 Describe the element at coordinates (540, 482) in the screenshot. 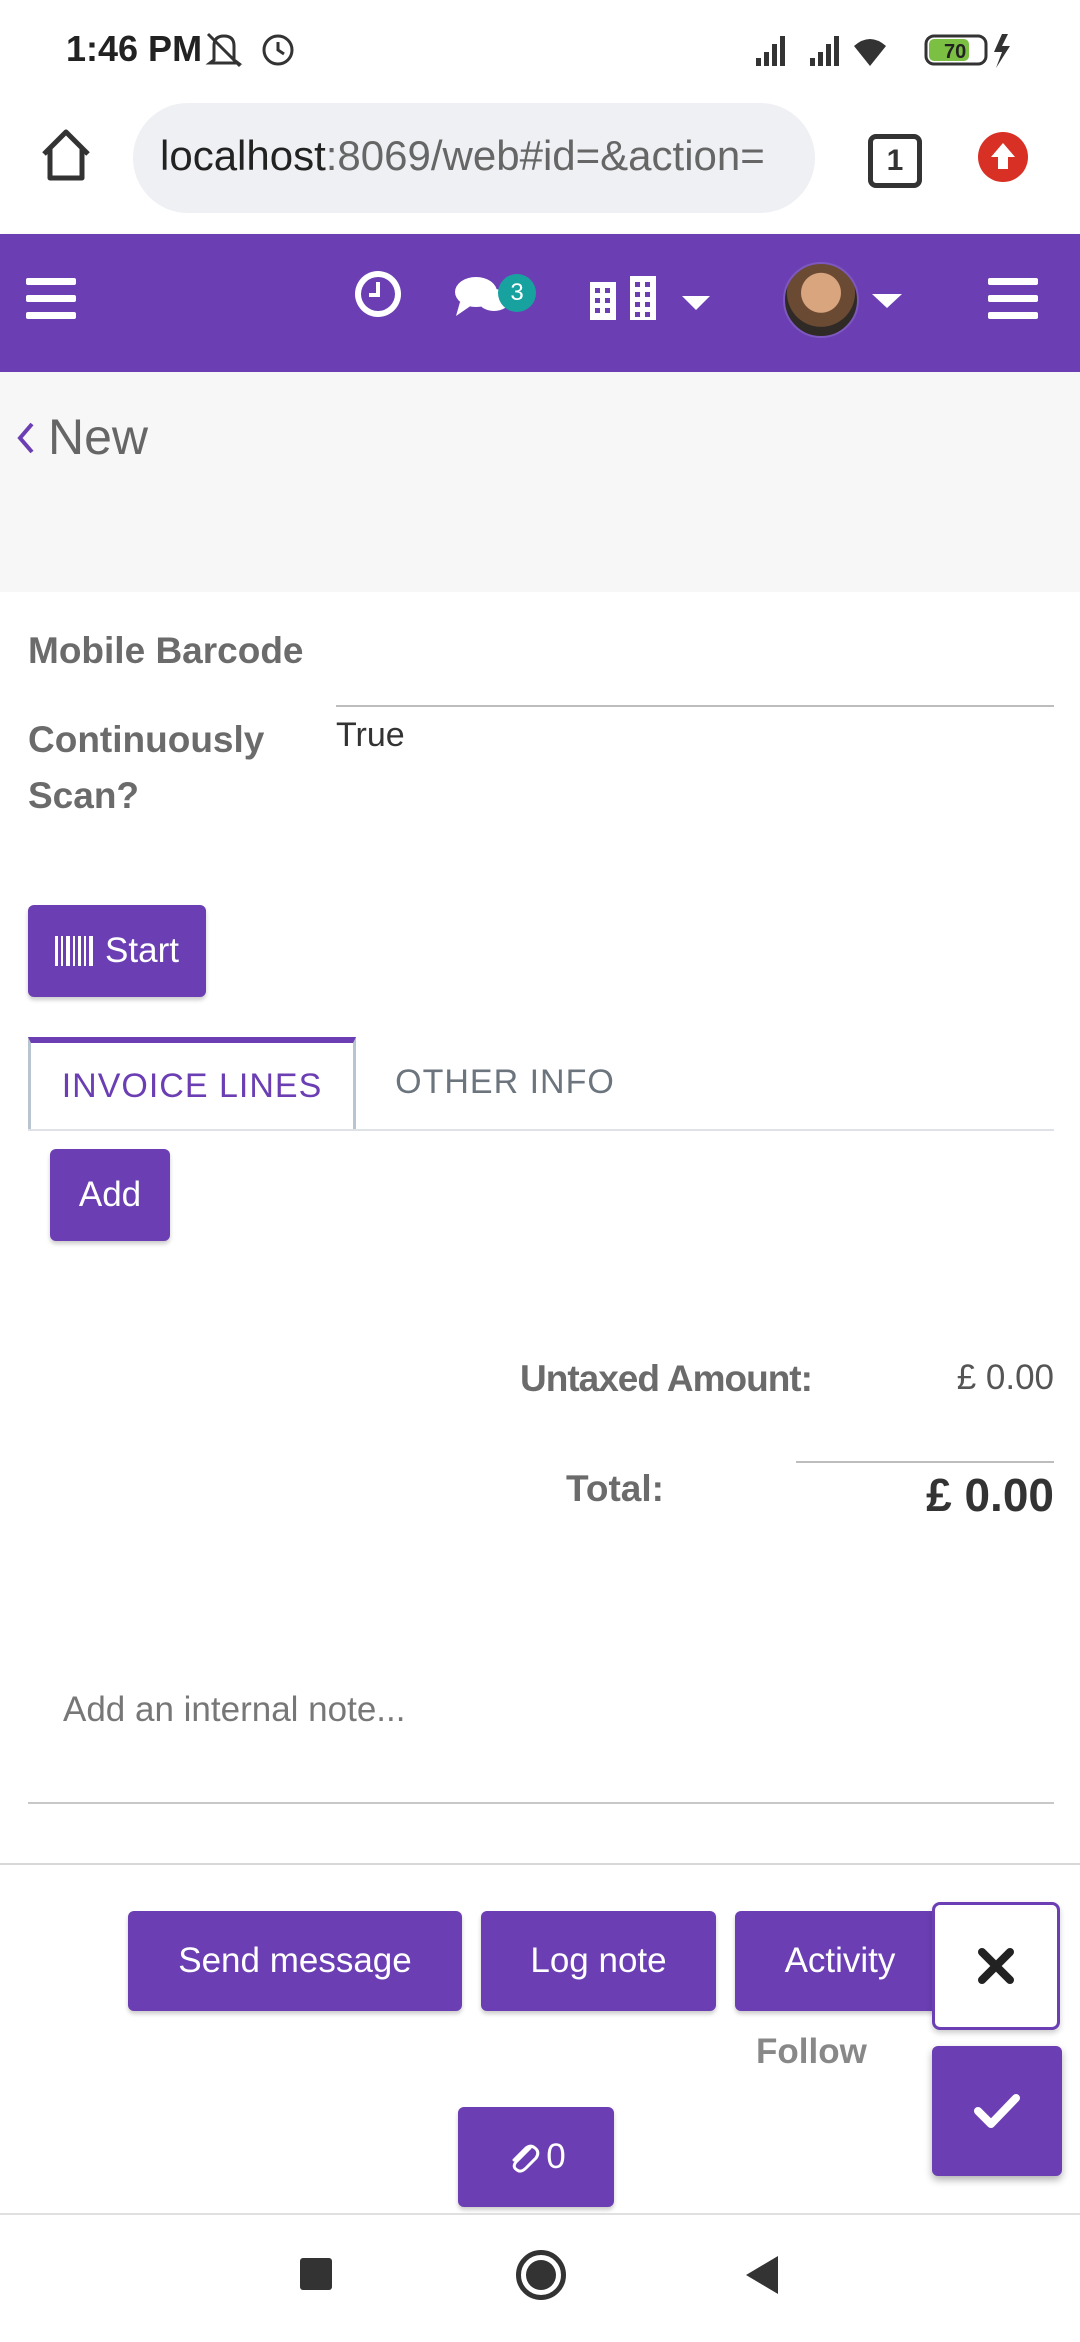

I see `control-panel` at that location.